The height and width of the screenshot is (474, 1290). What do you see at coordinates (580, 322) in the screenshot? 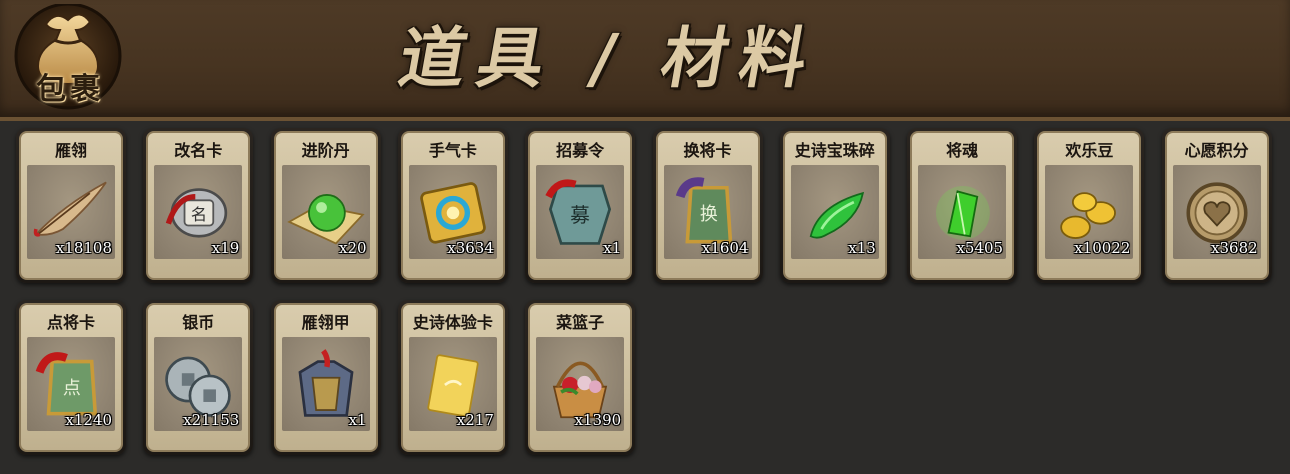
I see `item-name: 菜篮子` at bounding box center [580, 322].